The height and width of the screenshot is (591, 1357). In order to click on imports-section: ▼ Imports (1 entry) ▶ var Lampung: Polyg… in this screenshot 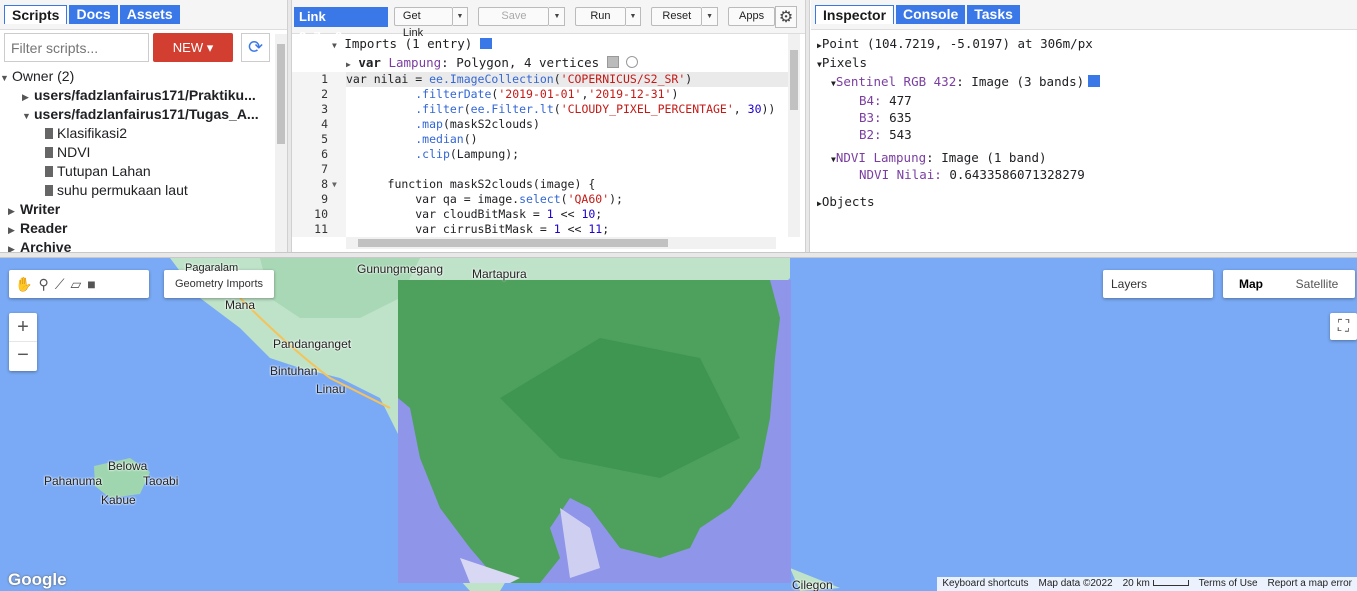, I will do `click(548, 53)`.